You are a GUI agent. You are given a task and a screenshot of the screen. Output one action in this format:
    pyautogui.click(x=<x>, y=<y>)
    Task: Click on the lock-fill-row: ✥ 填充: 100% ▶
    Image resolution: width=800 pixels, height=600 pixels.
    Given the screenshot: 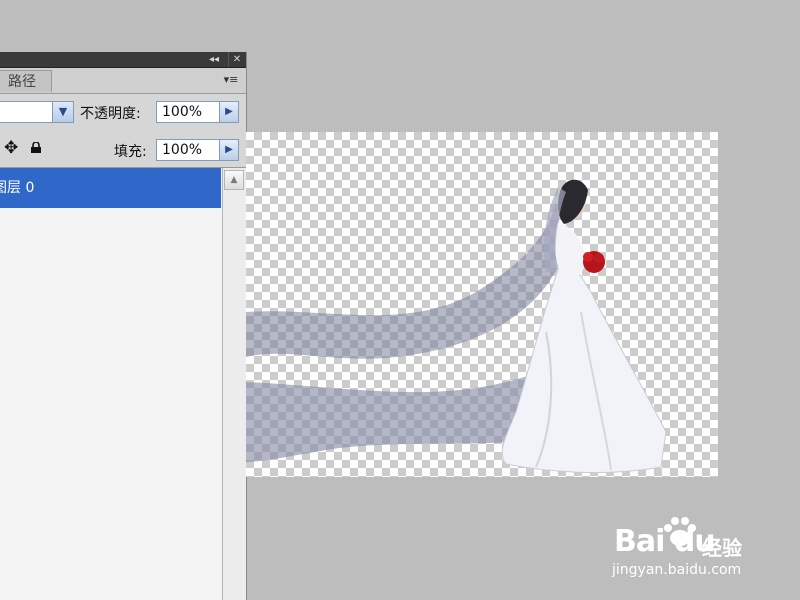 What is the action you would take?
    pyautogui.click(x=123, y=149)
    